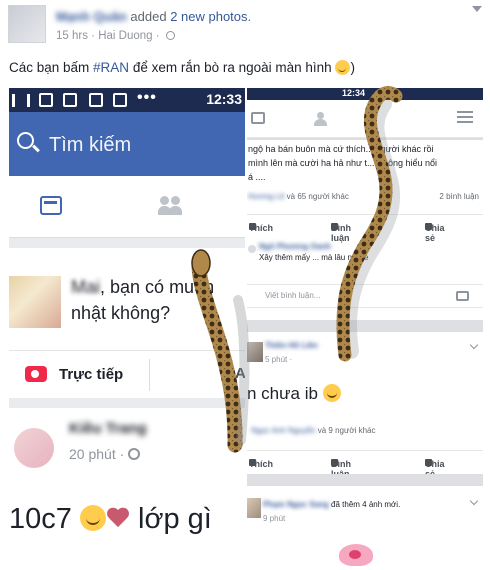 The width and height of the screenshot is (490, 570). I want to click on news-feed-icon, so click(258, 118).